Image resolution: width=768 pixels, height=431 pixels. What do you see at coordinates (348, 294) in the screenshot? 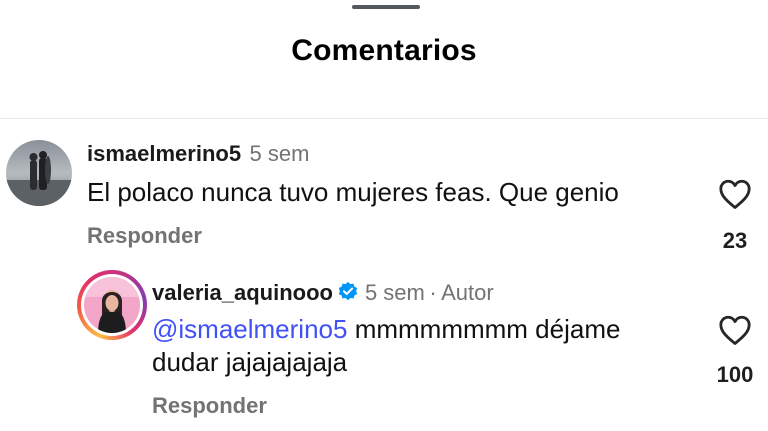
I see `verified-badge-icon` at bounding box center [348, 294].